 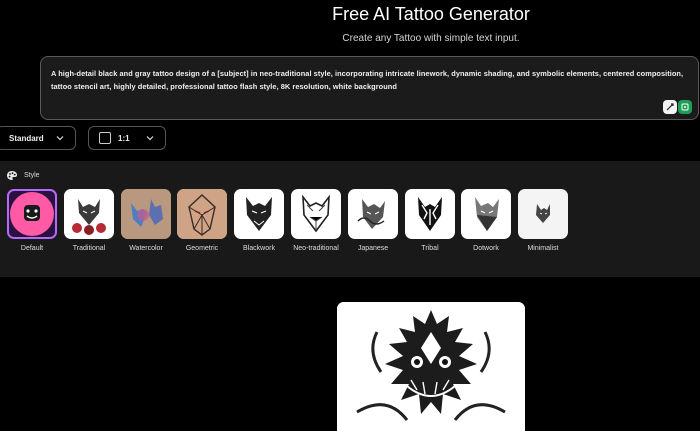 I want to click on quality-select-value: Standard, so click(x=26, y=138).